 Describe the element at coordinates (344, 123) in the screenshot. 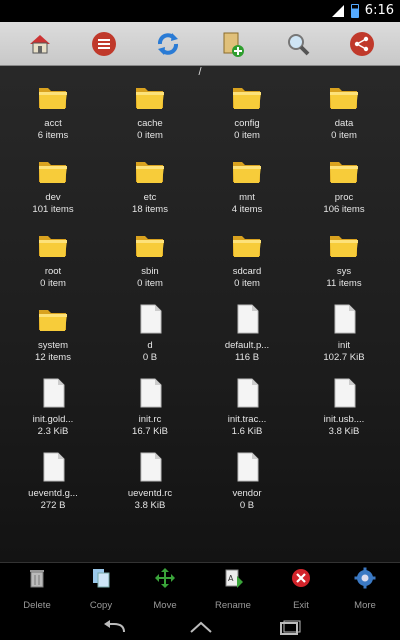

I see `item-name: data` at that location.